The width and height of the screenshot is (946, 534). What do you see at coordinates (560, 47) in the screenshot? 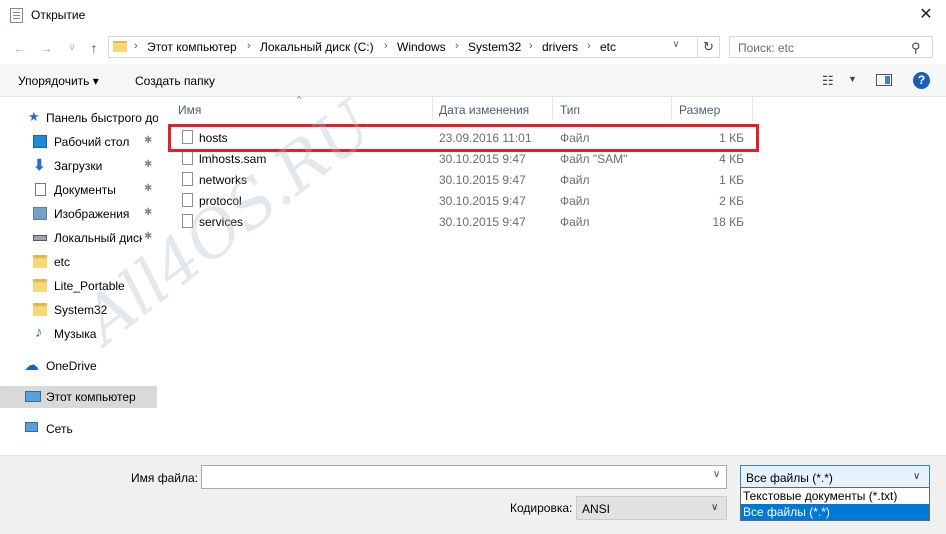
I see `breadcrumb-drivers: drivers` at bounding box center [560, 47].